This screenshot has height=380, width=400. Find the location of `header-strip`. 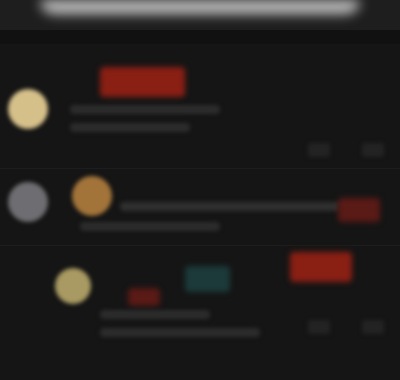

header-strip is located at coordinates (200, 37).